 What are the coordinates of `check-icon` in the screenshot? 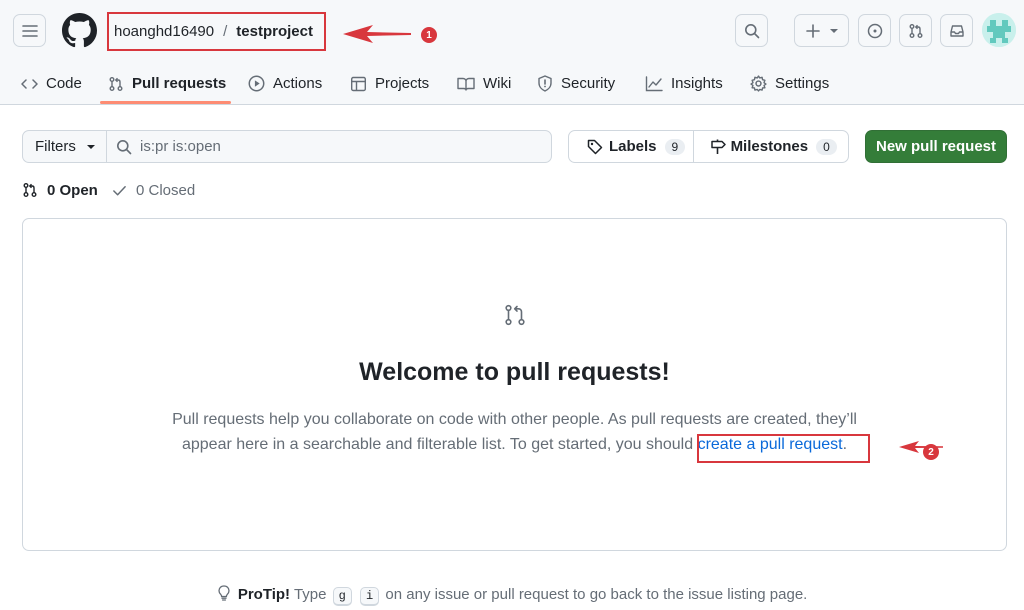 It's located at (119, 190).